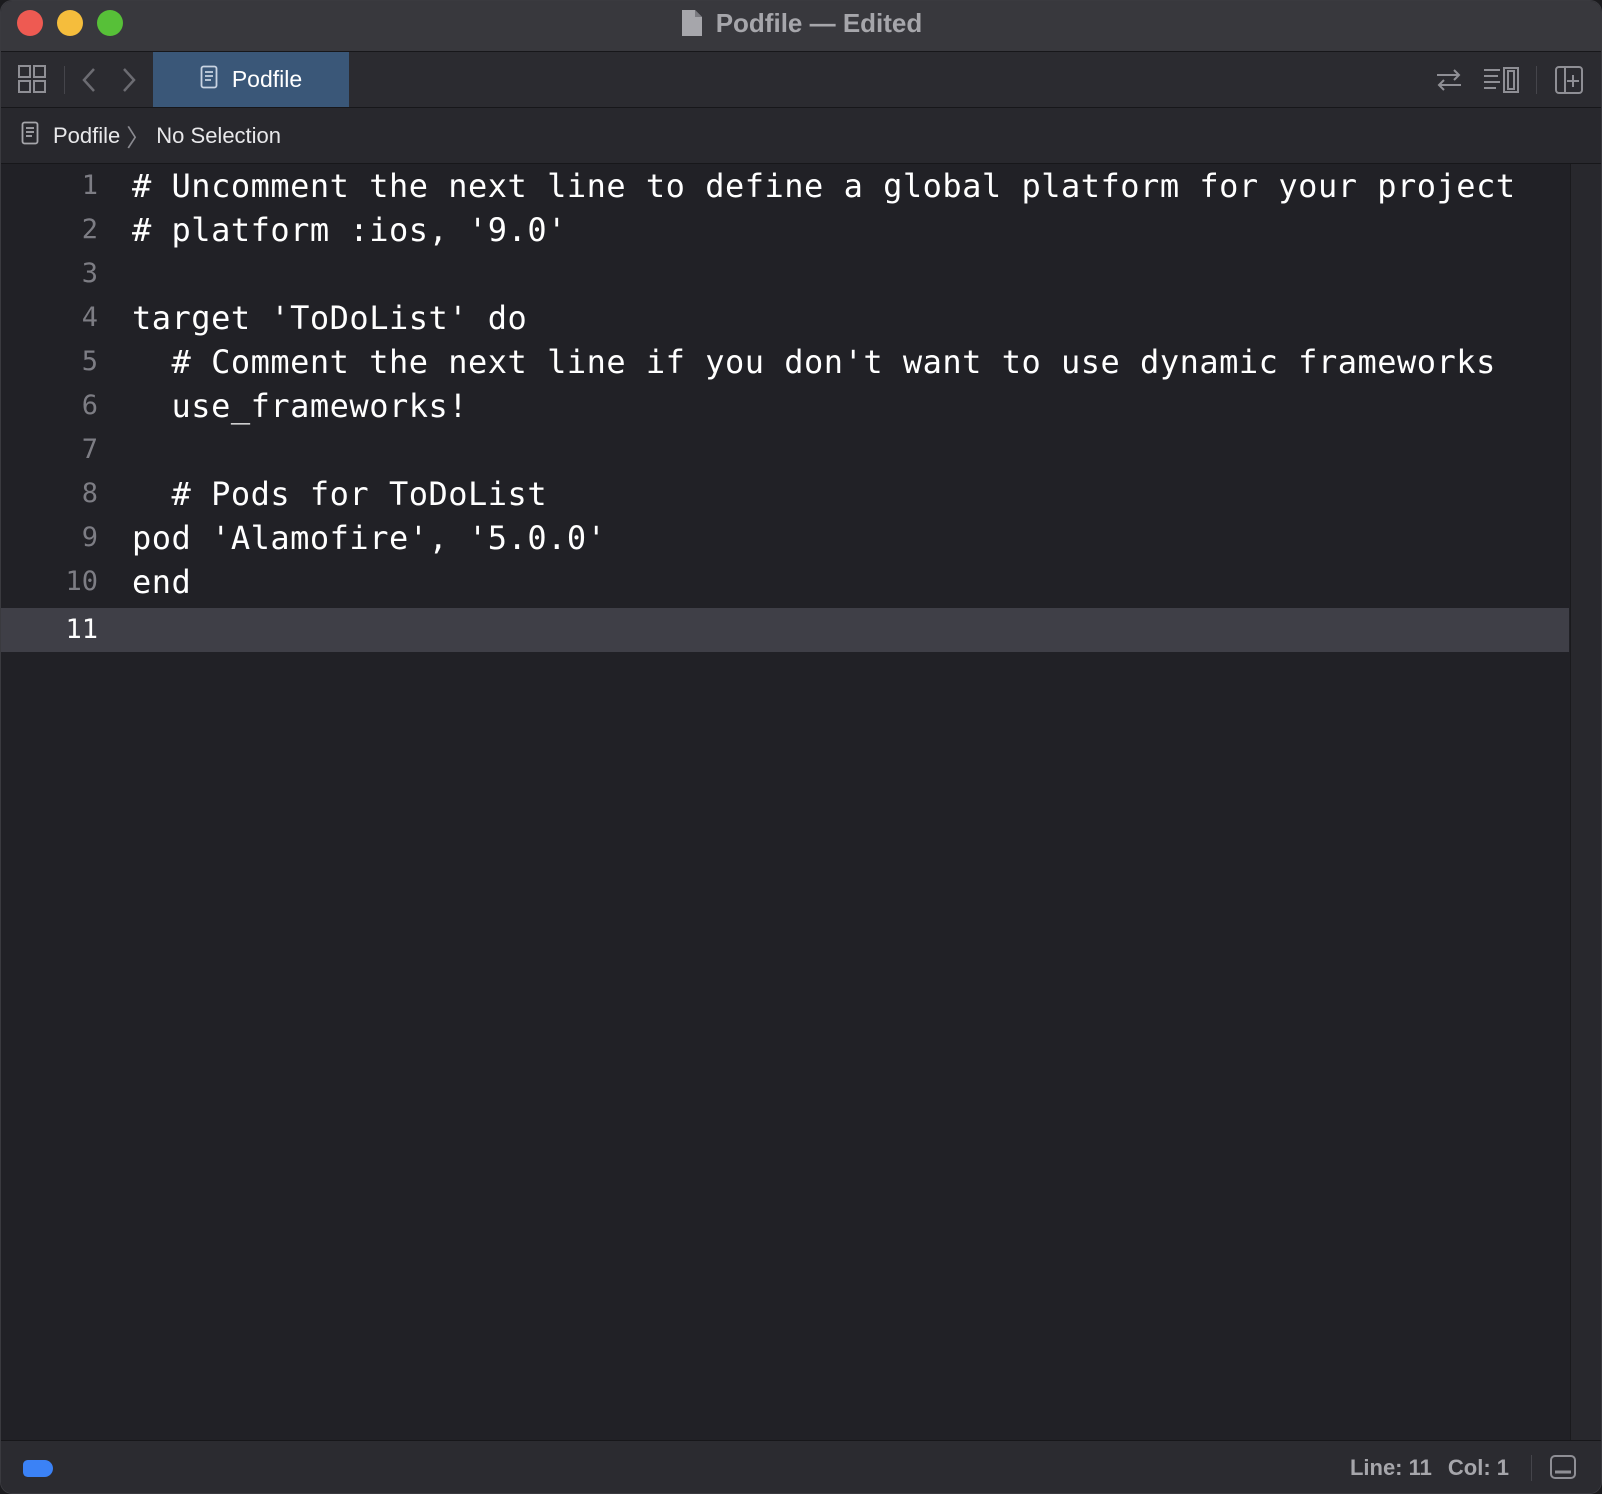  I want to click on tab-podfile: Podfile, so click(251, 79).